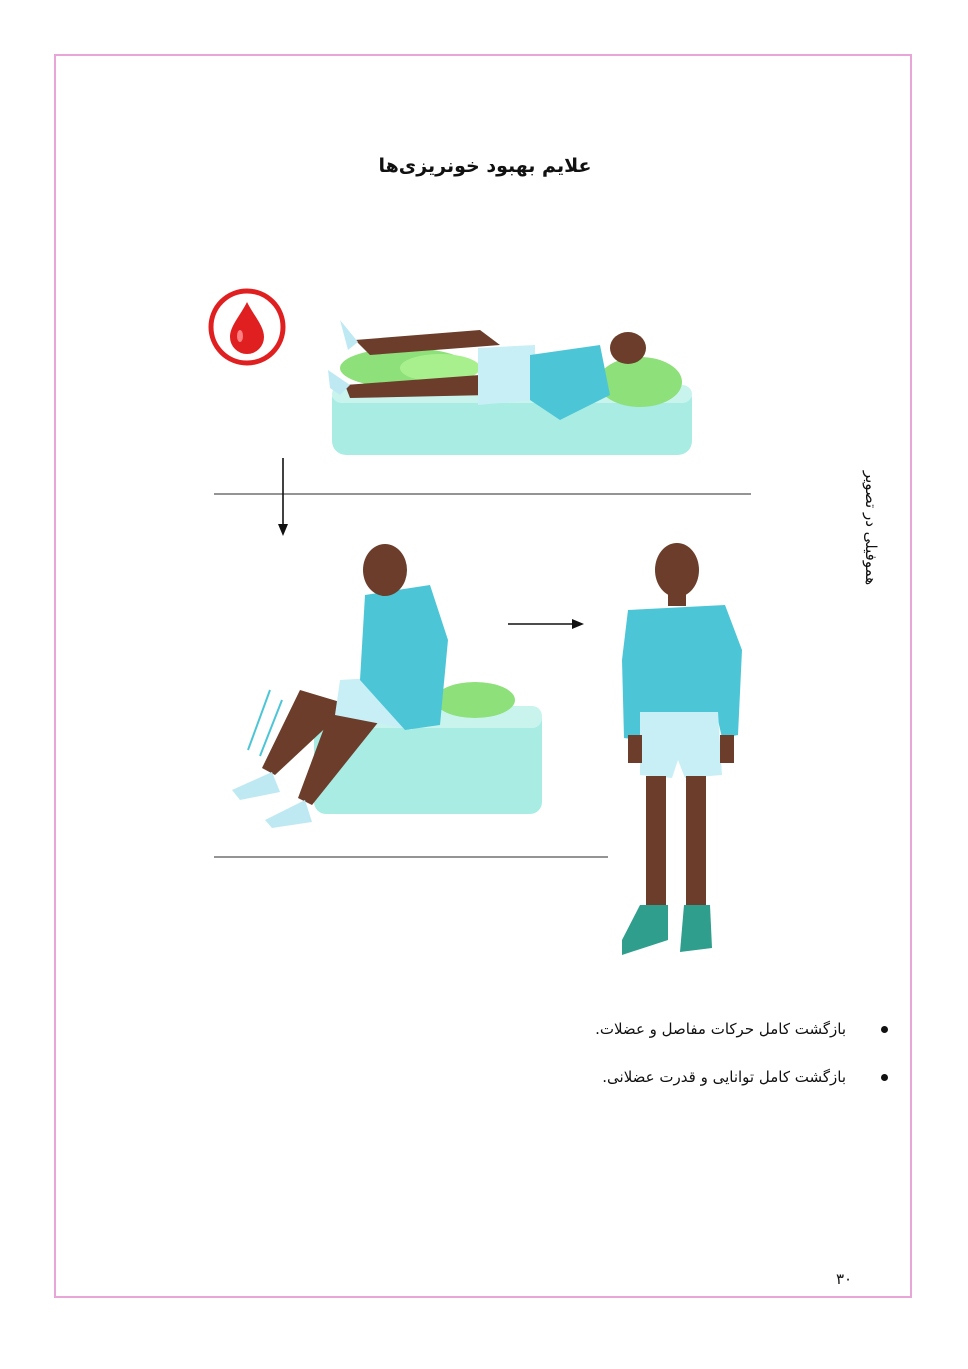 The height and width of the screenshot is (1369, 968). What do you see at coordinates (247, 327) in the screenshot?
I see `blood-drop-icon` at bounding box center [247, 327].